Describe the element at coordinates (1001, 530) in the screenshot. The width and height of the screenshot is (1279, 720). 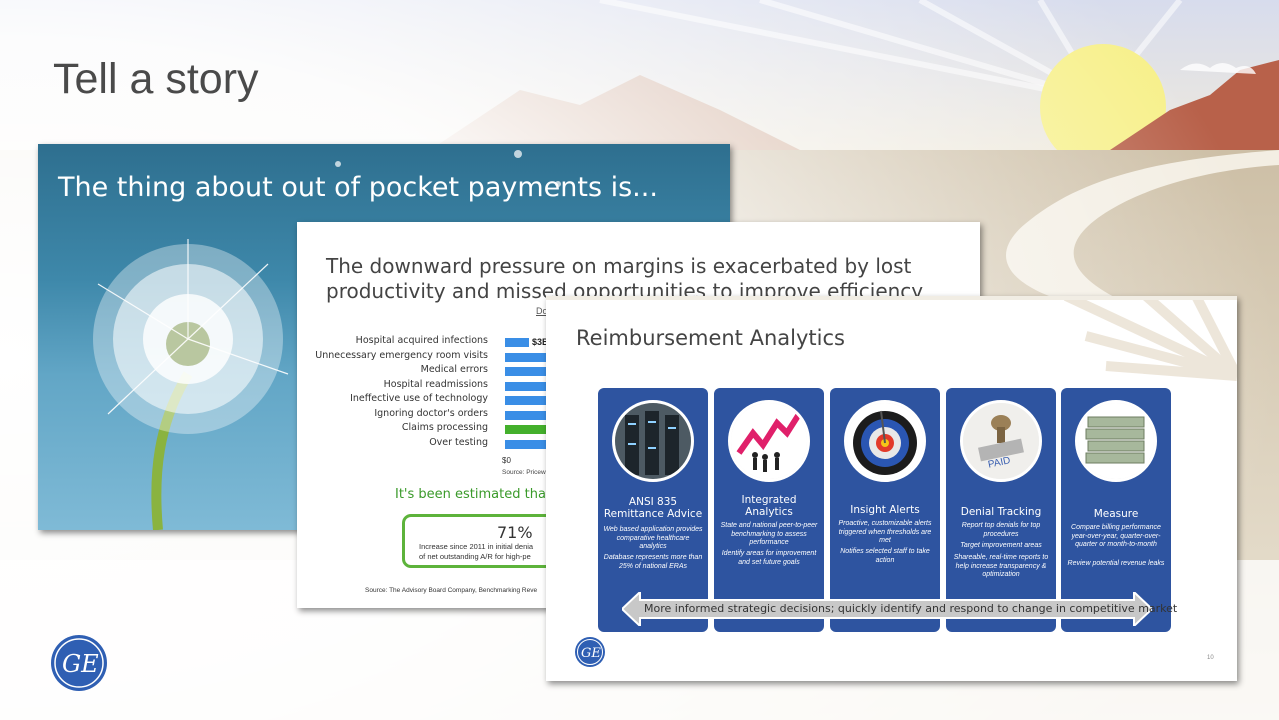
I see `card-desc: Report top denials for top procedures` at that location.